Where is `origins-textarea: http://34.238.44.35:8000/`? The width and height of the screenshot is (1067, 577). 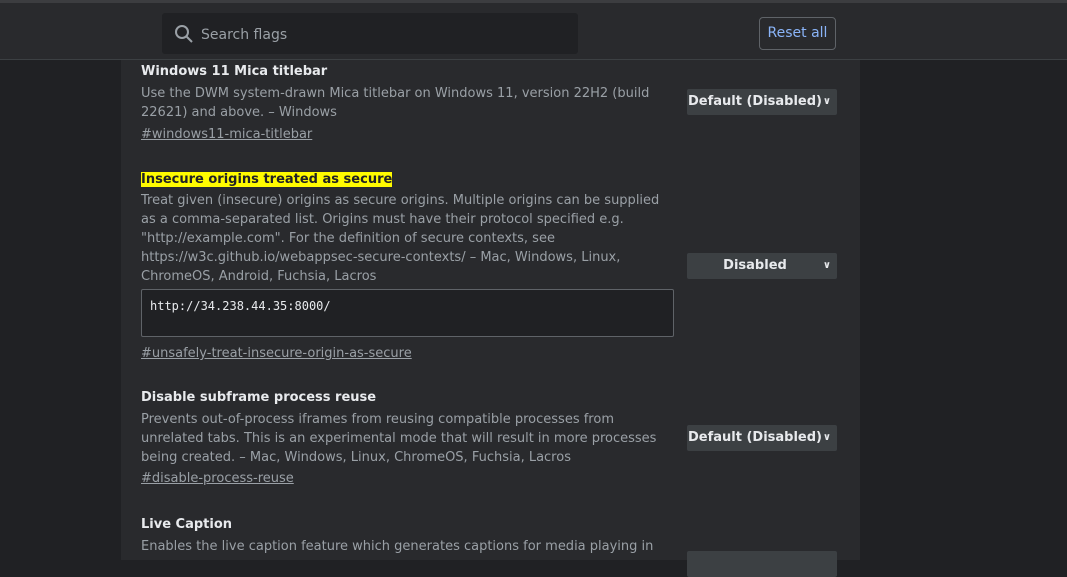
origins-textarea: http://34.238.44.35:8000/ is located at coordinates (407, 313).